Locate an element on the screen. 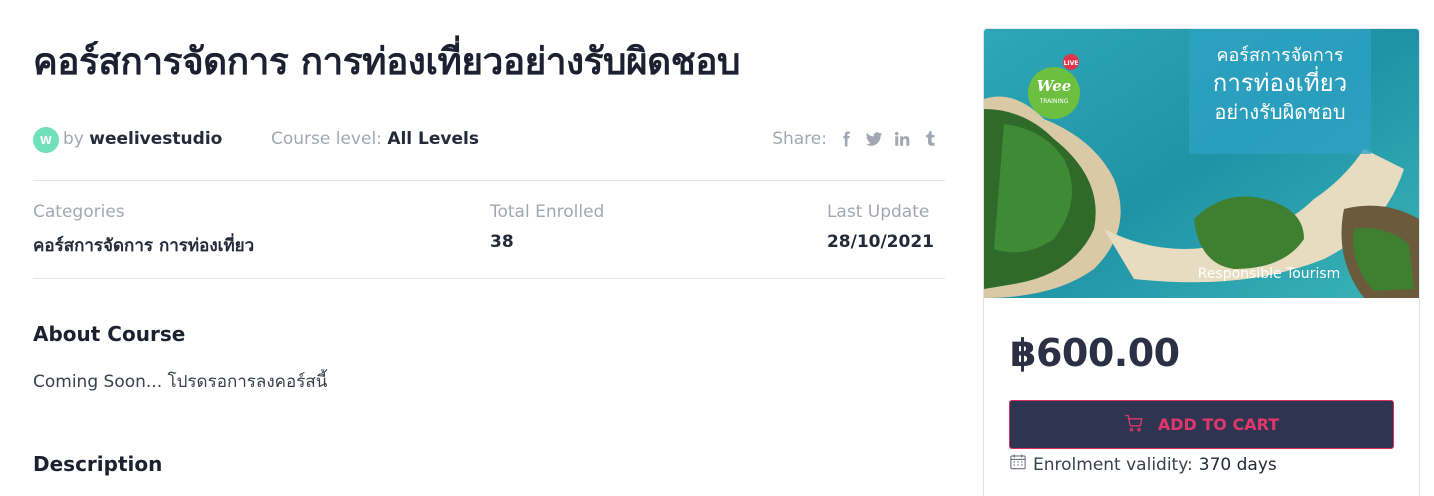 The image size is (1434, 496). by-prefix: by is located at coordinates (76, 139).